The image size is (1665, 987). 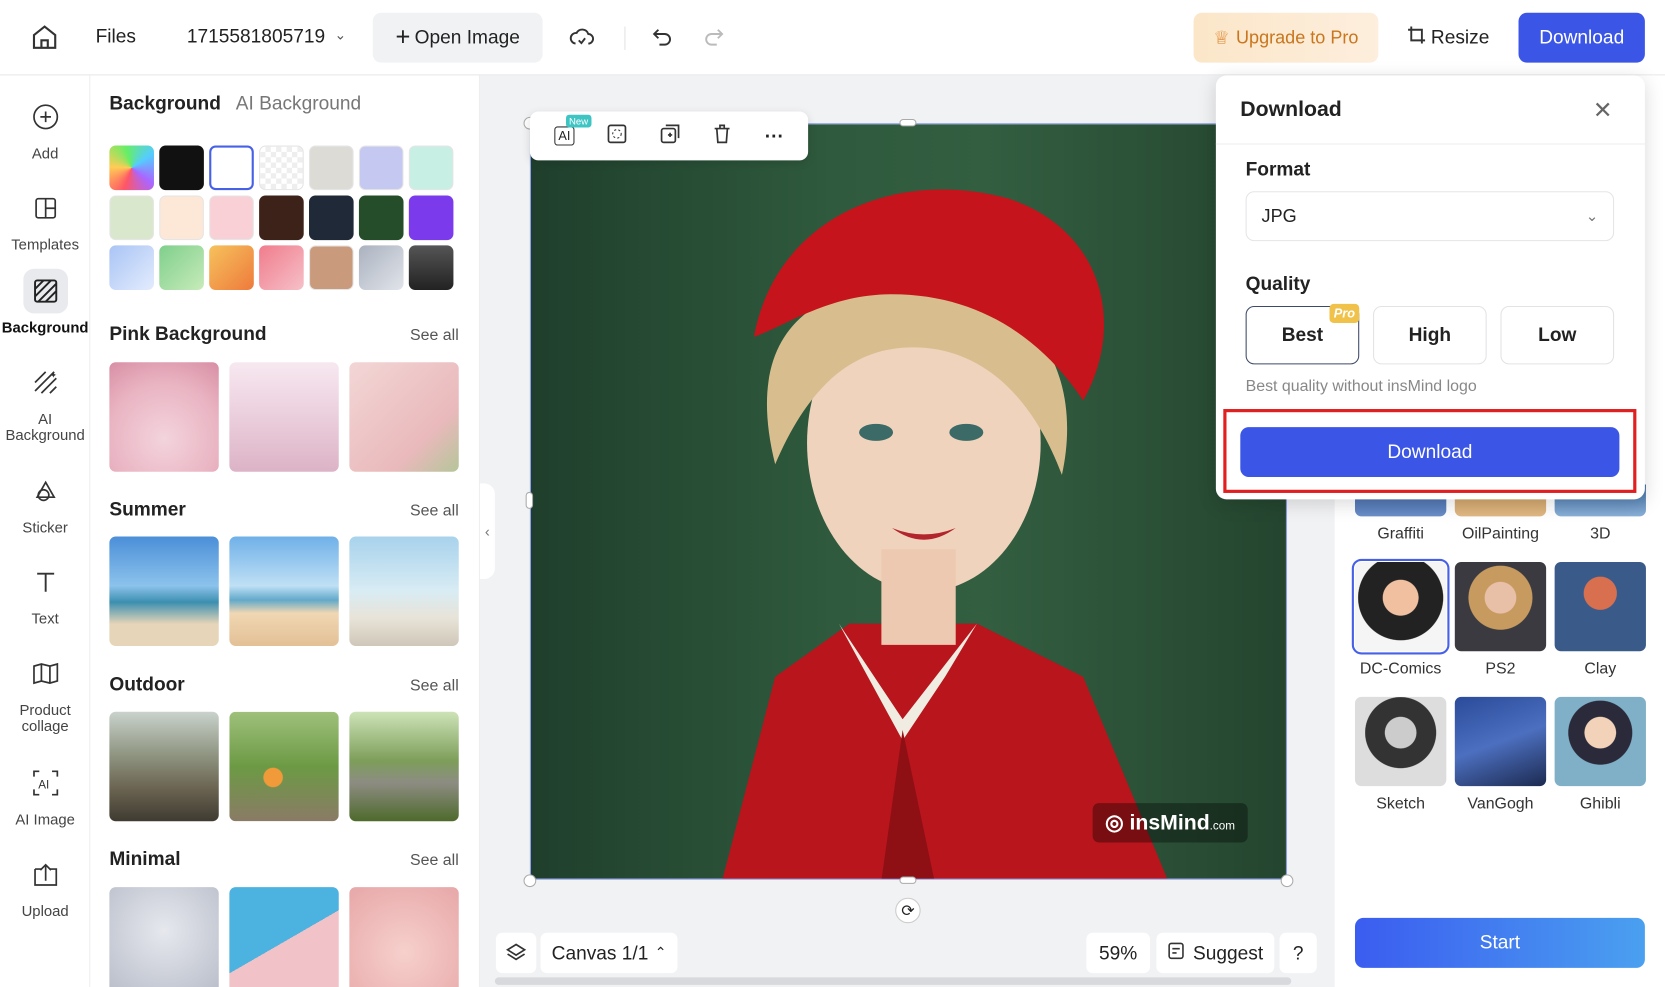 What do you see at coordinates (1298, 953) in the screenshot?
I see `help-button: ?` at bounding box center [1298, 953].